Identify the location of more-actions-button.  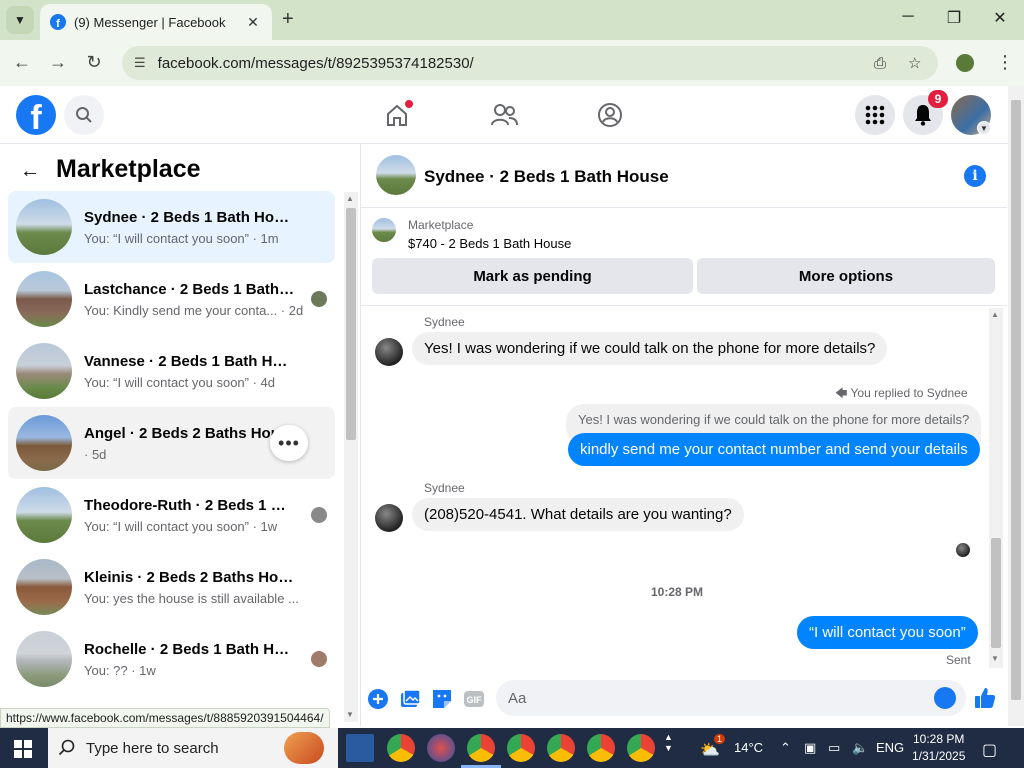
(378, 699).